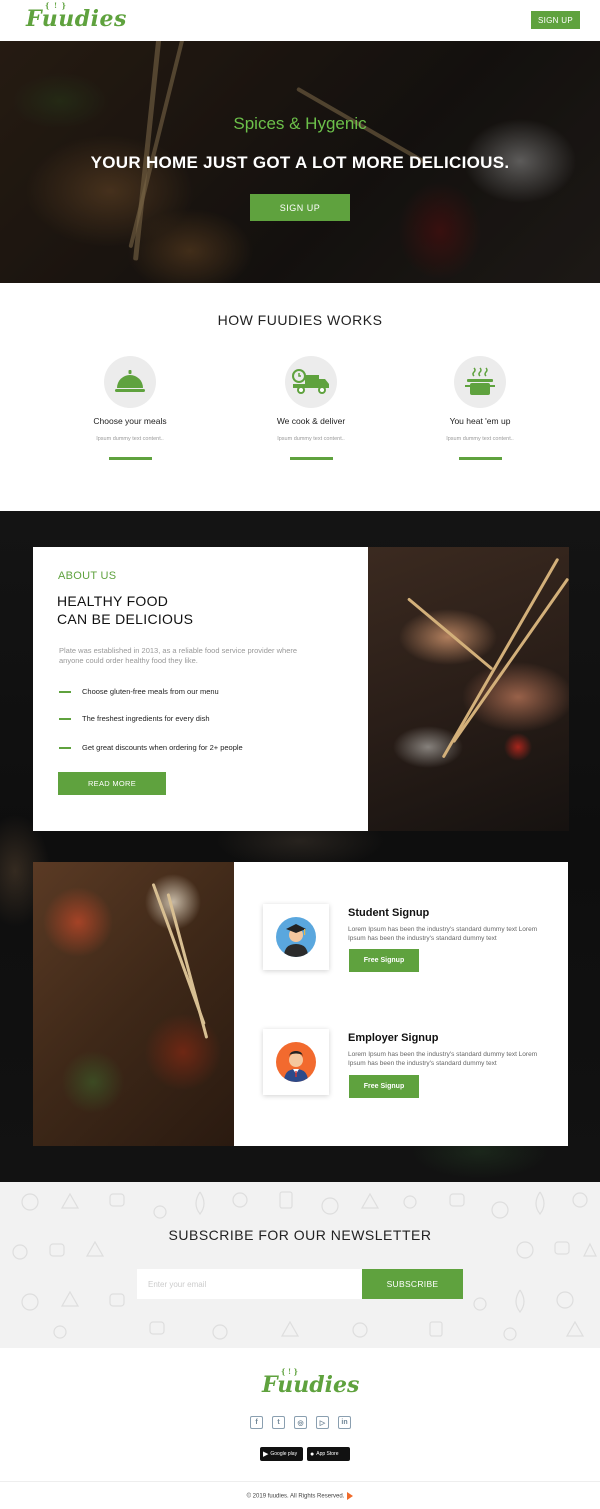  Describe the element at coordinates (130, 382) in the screenshot. I see `cloche-icon` at that location.